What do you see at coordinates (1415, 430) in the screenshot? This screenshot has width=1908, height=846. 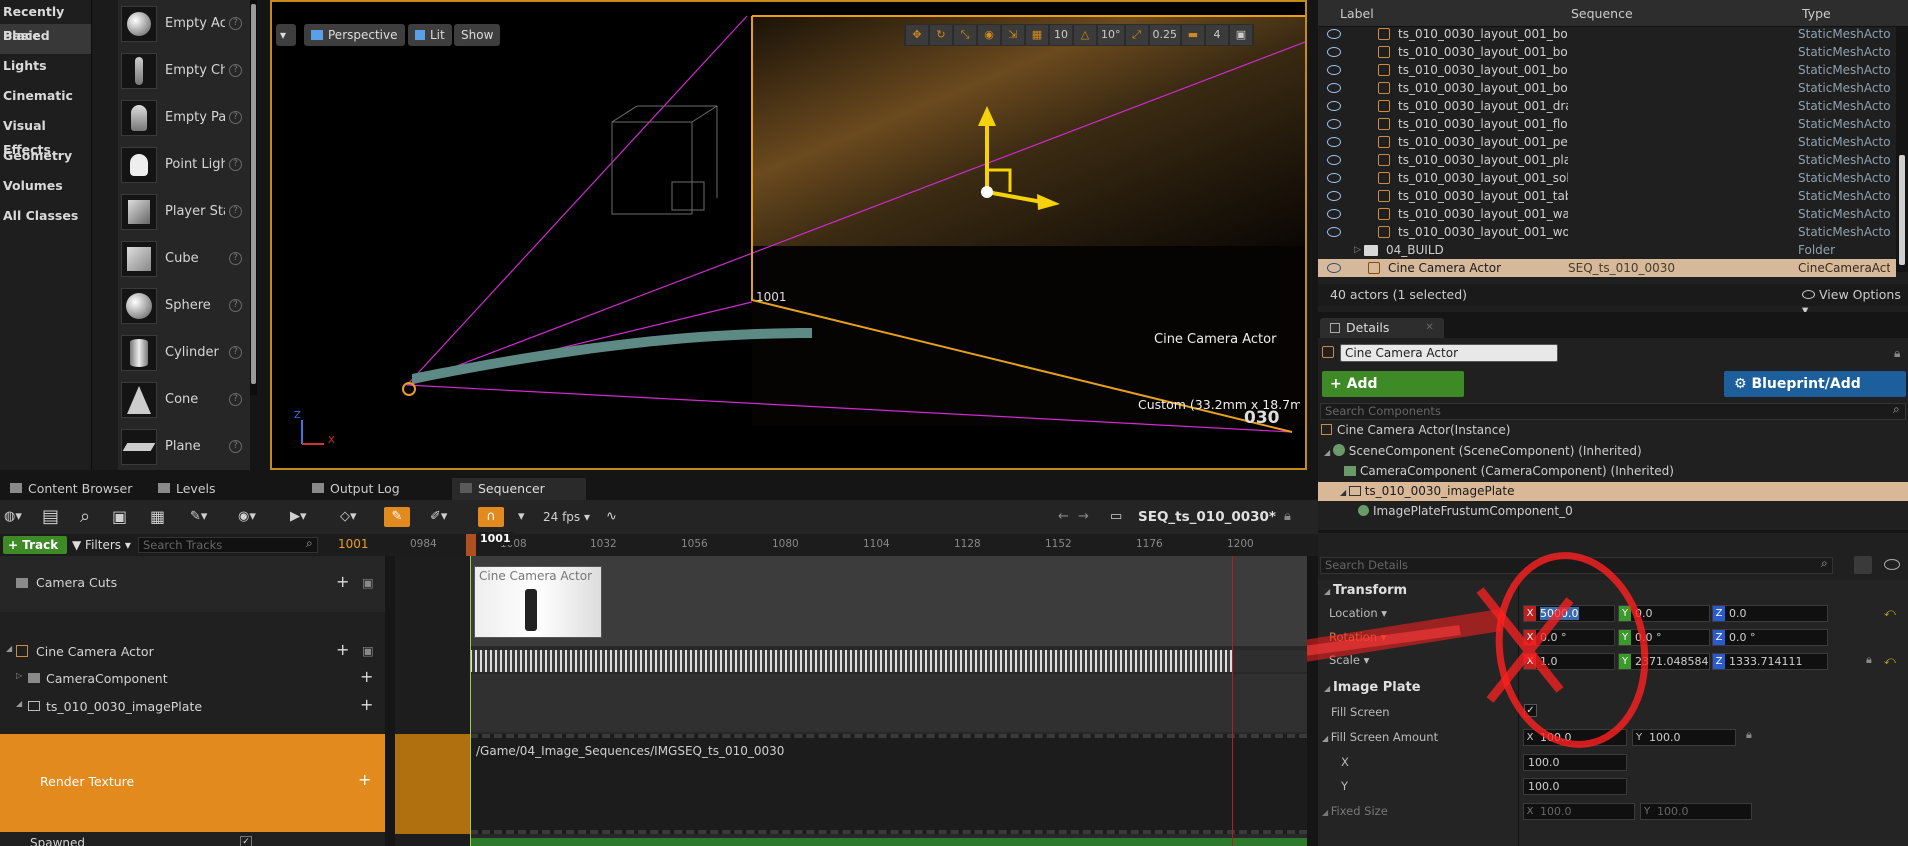 I see `component-instance: Cine Camera Actor(Instance)` at bounding box center [1415, 430].